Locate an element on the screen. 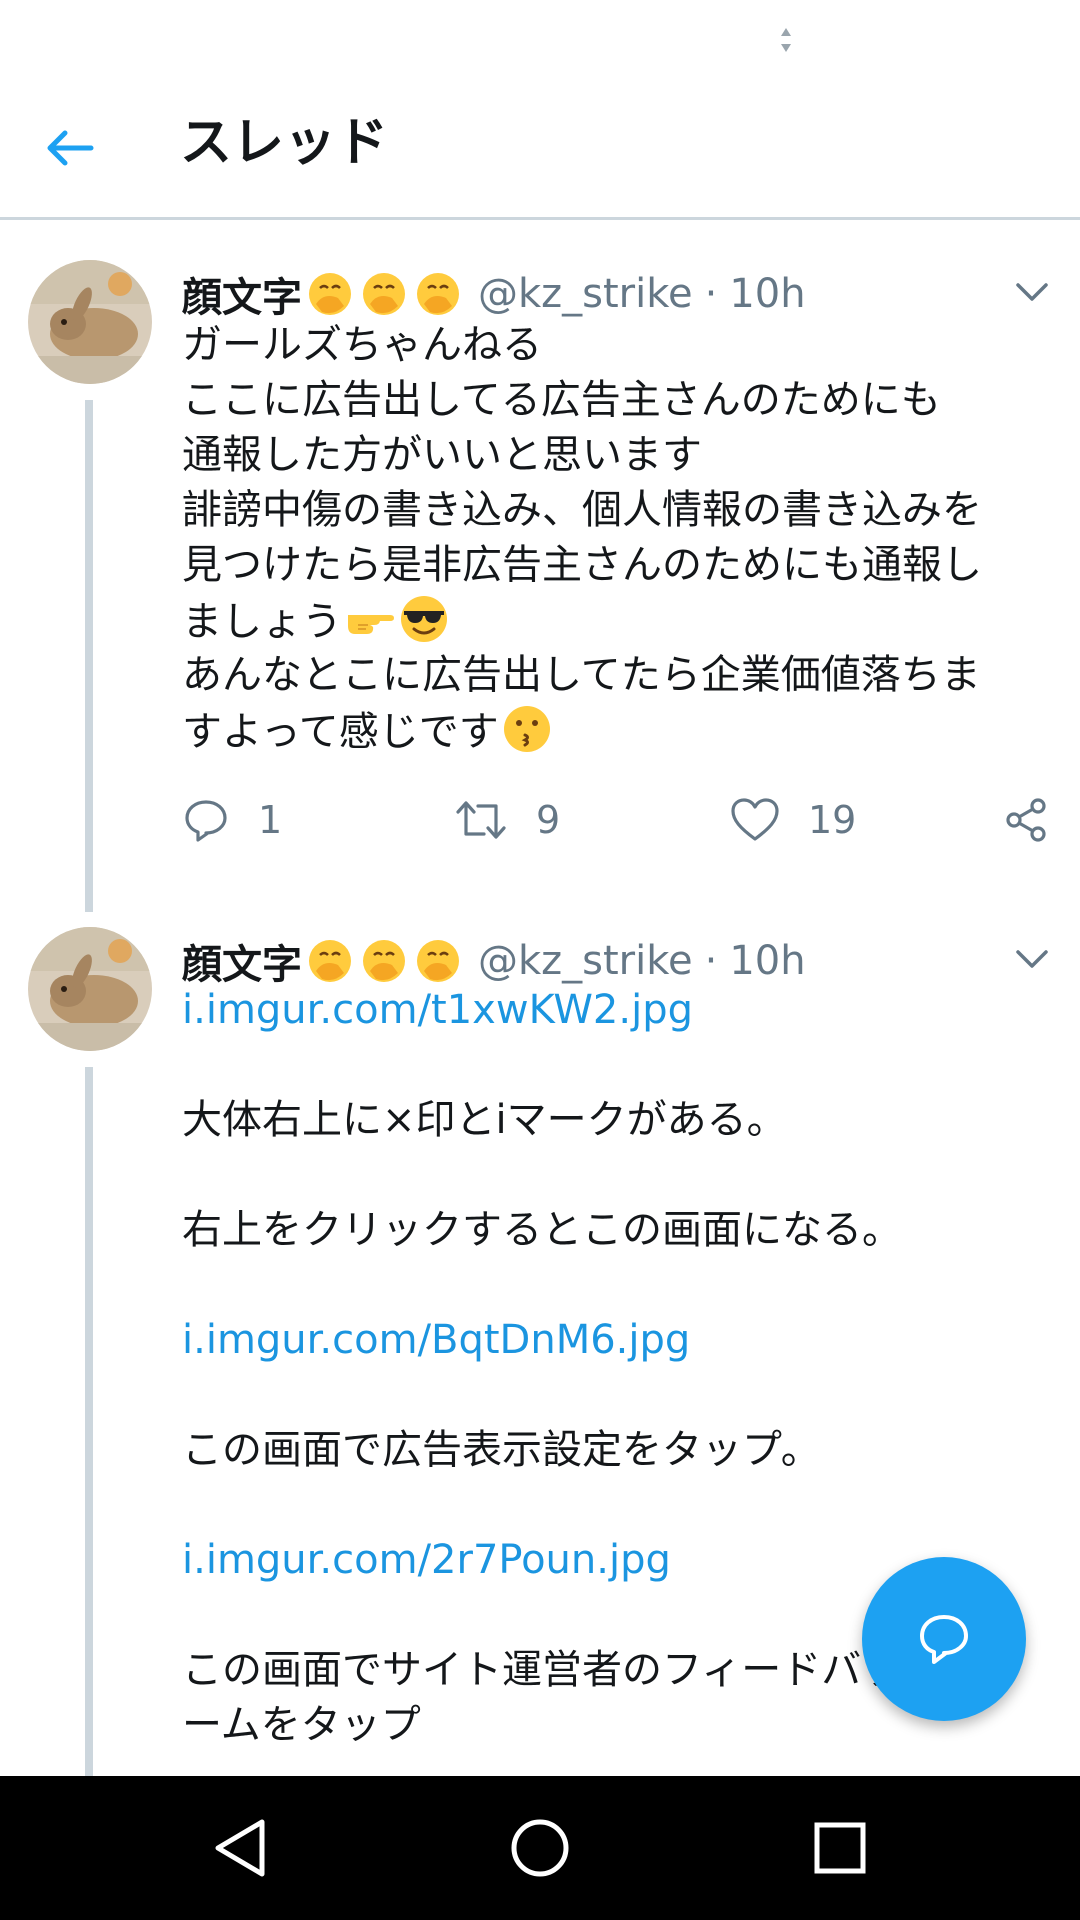 Image resolution: width=1080 pixels, height=1920 pixels. tweet-text-line: ここに広告出してる広告主さんのためにも is located at coordinates (561, 400).